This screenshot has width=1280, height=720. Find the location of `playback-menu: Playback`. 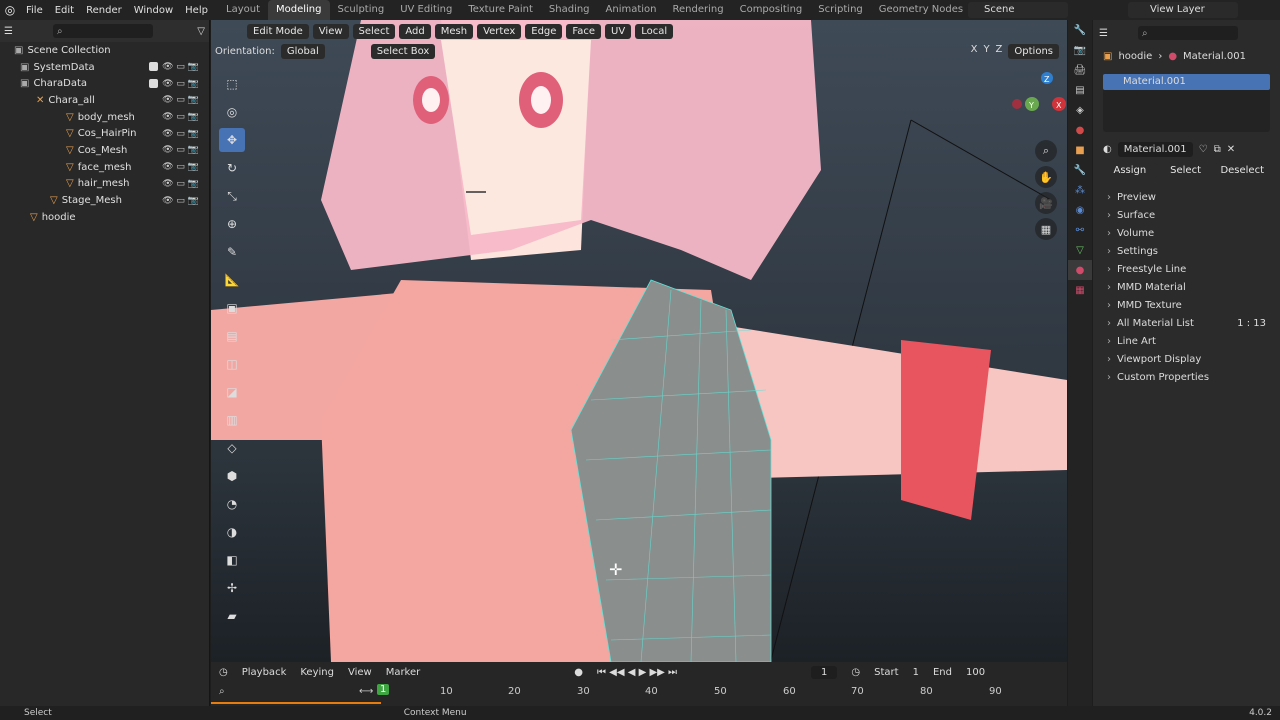

playback-menu: Playback is located at coordinates (264, 672).